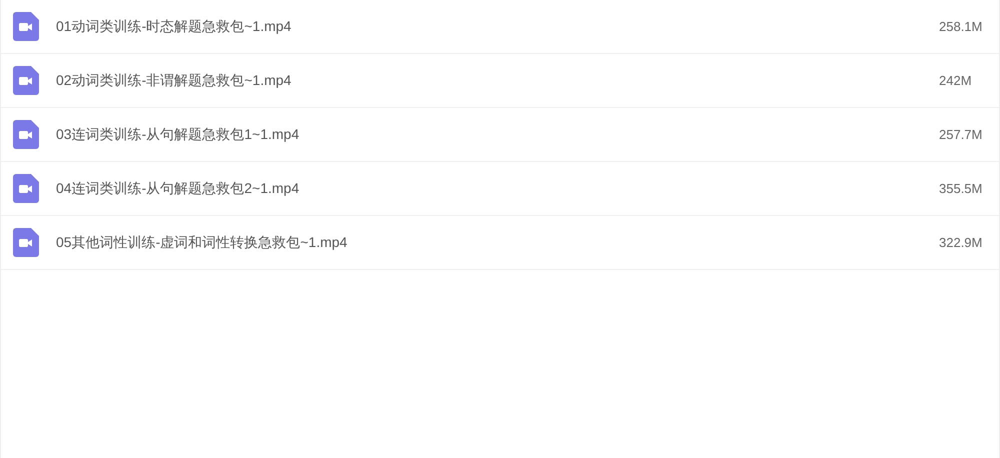  Describe the element at coordinates (961, 135) in the screenshot. I see `file-size: 257.7M` at that location.